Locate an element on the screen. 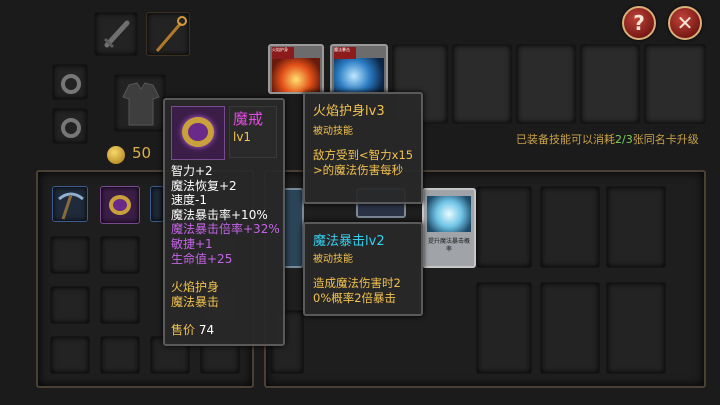 This screenshot has width=720, height=405. skill-card-magic-crit: 魔法暴击 is located at coordinates (359, 69).